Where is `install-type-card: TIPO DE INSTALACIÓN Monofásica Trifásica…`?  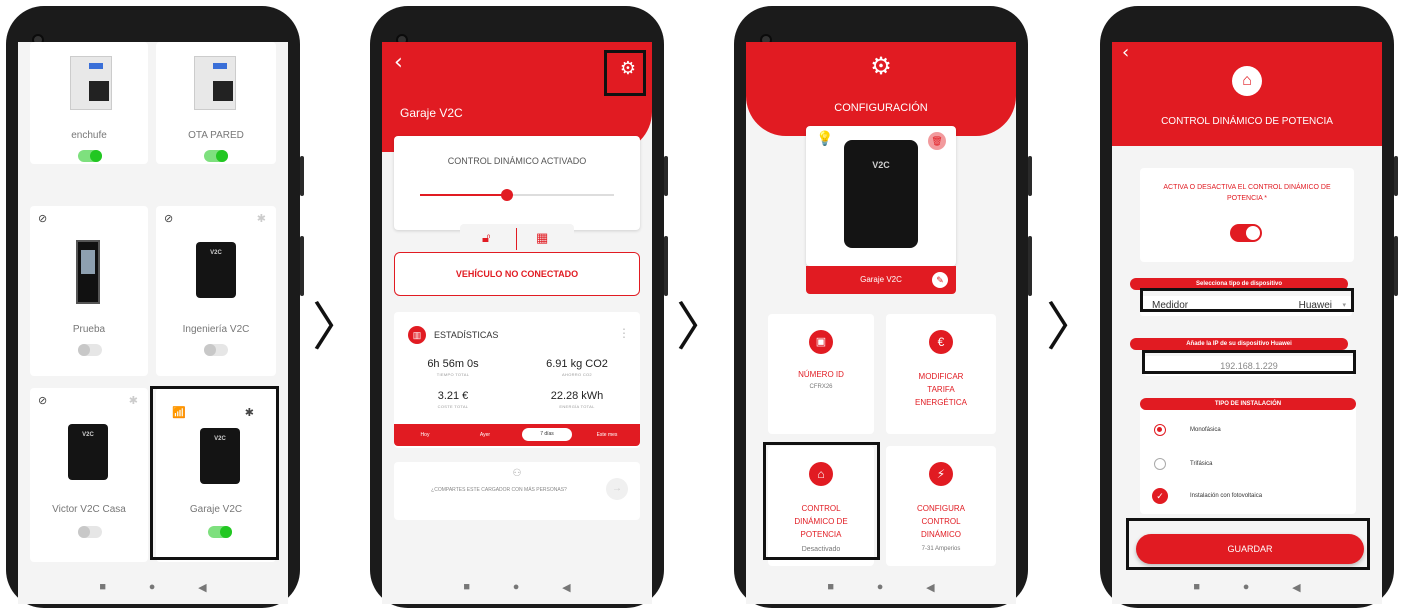 install-type-card: TIPO DE INSTALACIÓN Monofásica Trifásica… is located at coordinates (1248, 456).